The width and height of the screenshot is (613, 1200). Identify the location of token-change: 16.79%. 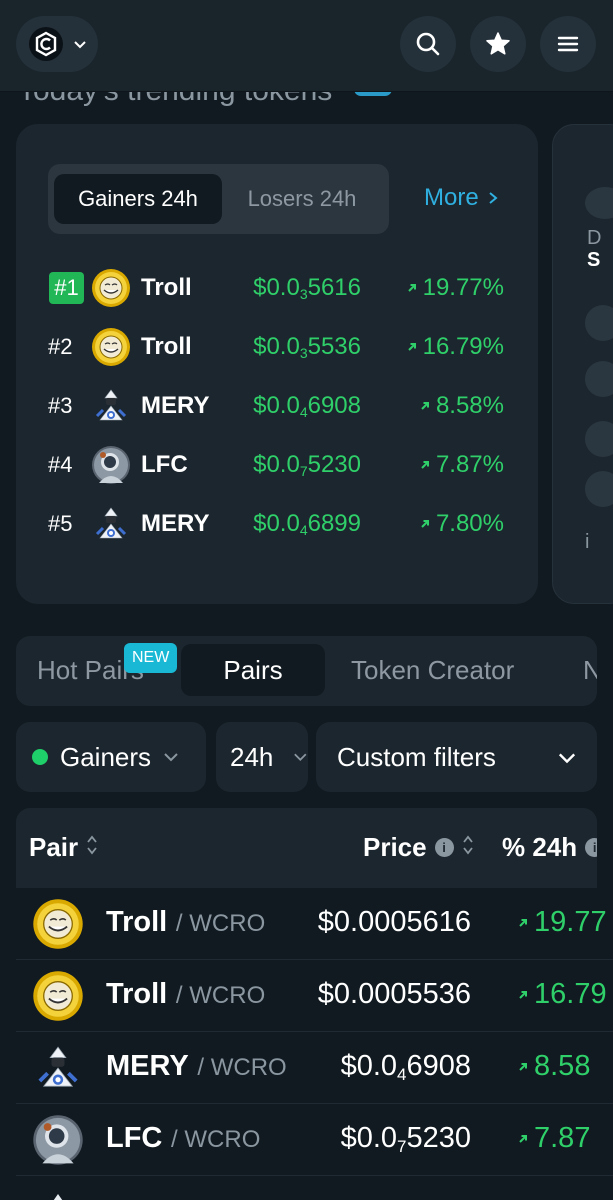
(455, 347).